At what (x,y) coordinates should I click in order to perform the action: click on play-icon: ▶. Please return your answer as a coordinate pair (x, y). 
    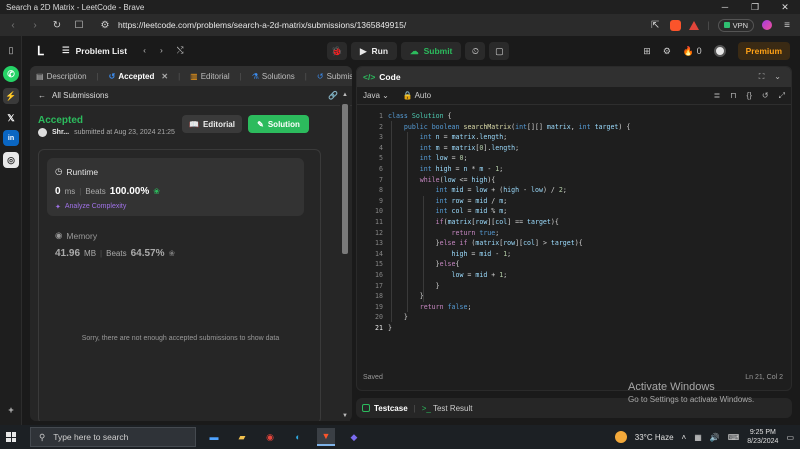
    Looking at the image, I should click on (363, 50).